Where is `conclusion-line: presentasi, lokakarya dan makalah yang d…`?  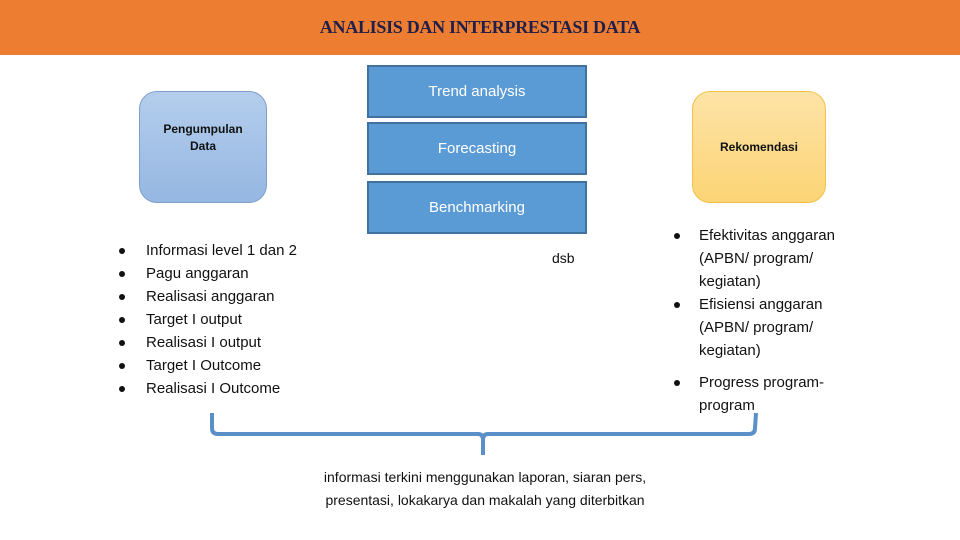
conclusion-line: presentasi, lokakarya dan makalah yang d… is located at coordinates (485, 500).